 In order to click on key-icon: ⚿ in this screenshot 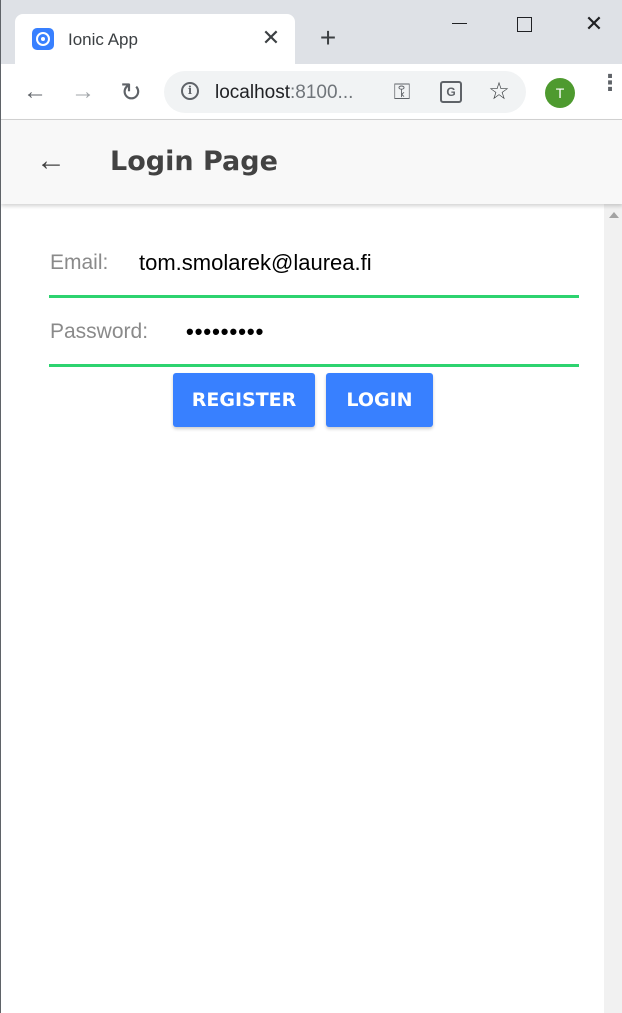, I will do `click(402, 92)`.